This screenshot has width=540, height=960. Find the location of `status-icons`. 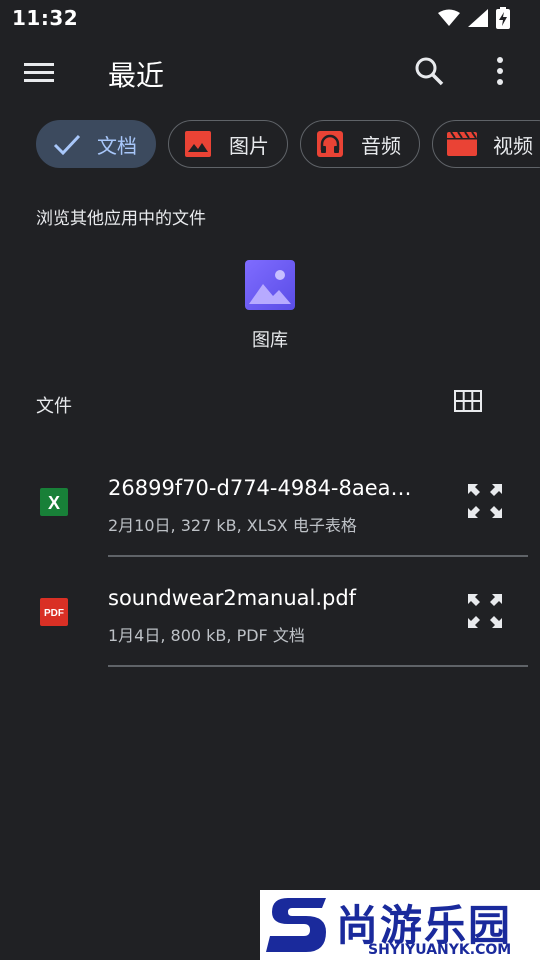

status-icons is located at coordinates (474, 18).